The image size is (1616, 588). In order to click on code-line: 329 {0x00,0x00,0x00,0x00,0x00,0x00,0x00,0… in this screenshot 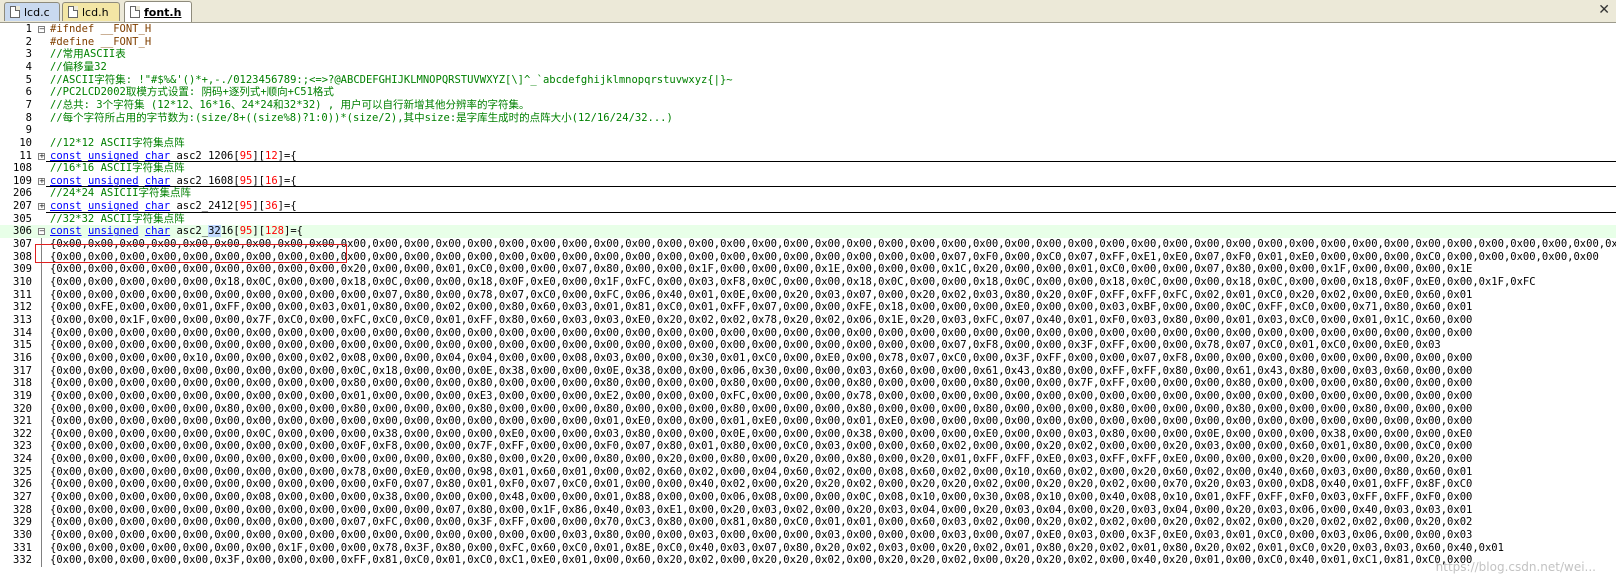, I will do `click(808, 522)`.